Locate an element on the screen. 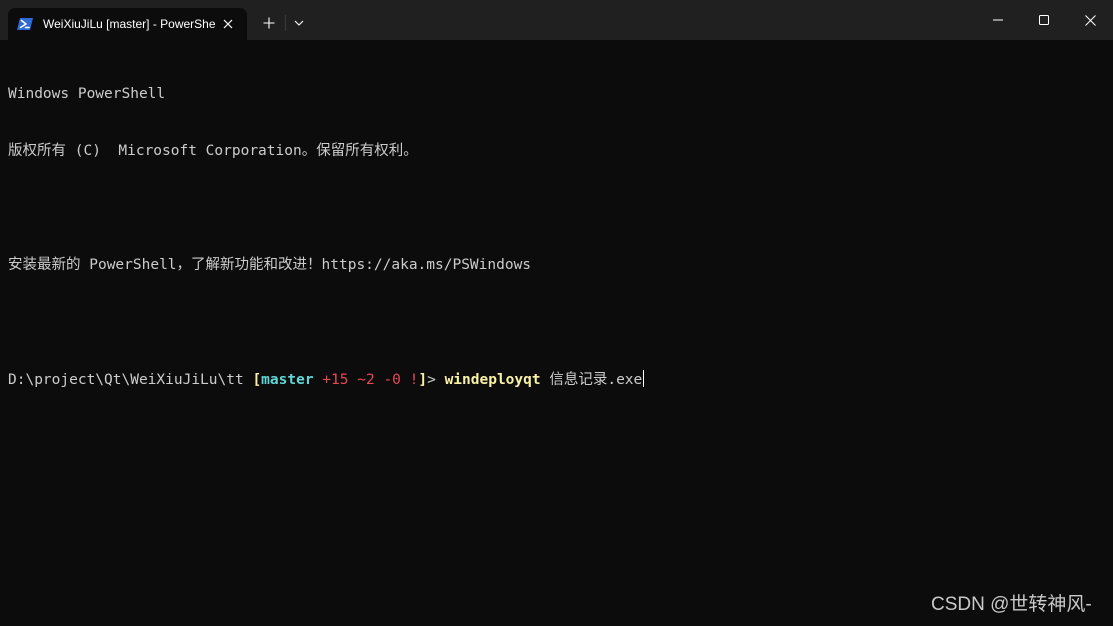 Image resolution: width=1113 pixels, height=626 pixels. tab-title: WeiXiuJiLu [master] - PowerShell is located at coordinates (129, 24).